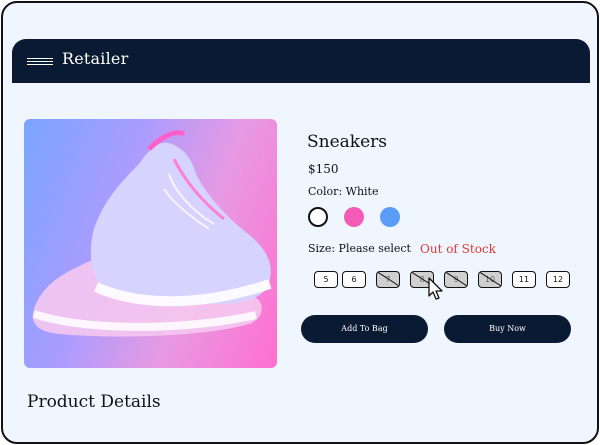 The height and width of the screenshot is (445, 600). I want to click on product-title: Sneakers, so click(347, 142).